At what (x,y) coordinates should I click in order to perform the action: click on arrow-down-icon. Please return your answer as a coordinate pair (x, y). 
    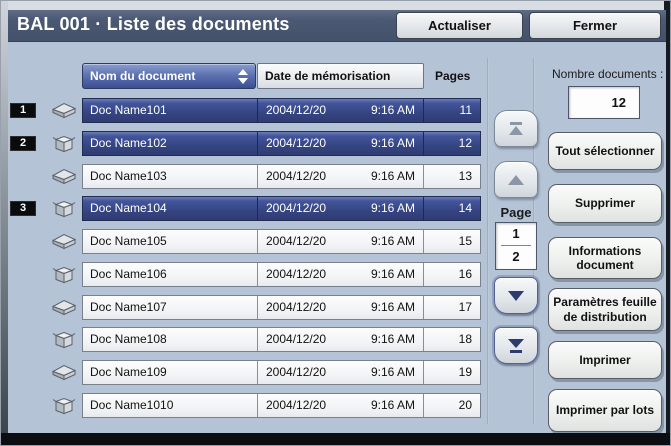
    Looking at the image, I should click on (516, 295).